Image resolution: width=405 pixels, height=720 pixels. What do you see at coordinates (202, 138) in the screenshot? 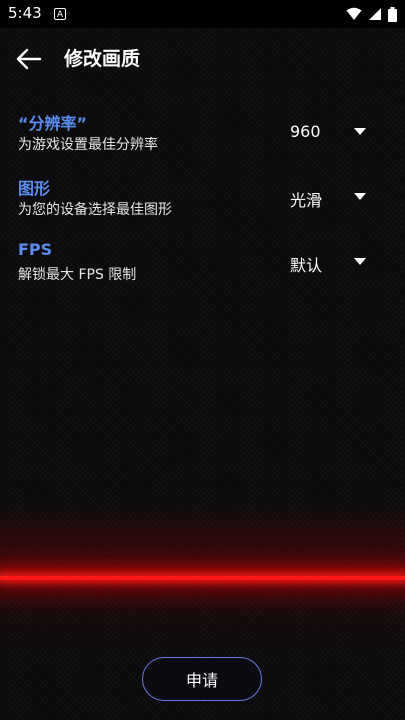
I see `setting-resolution: “分辨率” 为游戏设置最佳分辨率 960` at bounding box center [202, 138].